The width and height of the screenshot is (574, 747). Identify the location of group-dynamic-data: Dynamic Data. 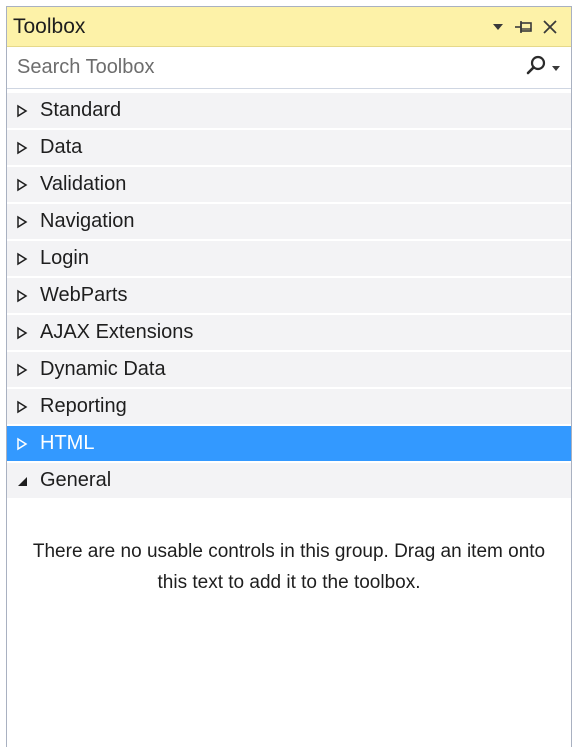
(289, 369).